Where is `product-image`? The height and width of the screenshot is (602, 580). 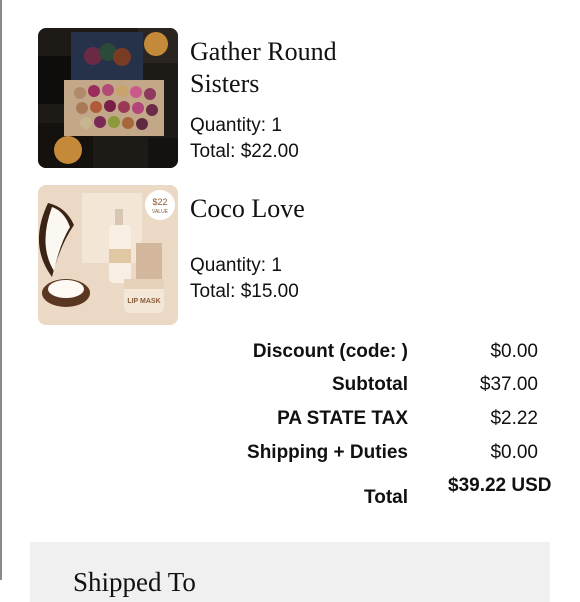 product-image is located at coordinates (108, 98).